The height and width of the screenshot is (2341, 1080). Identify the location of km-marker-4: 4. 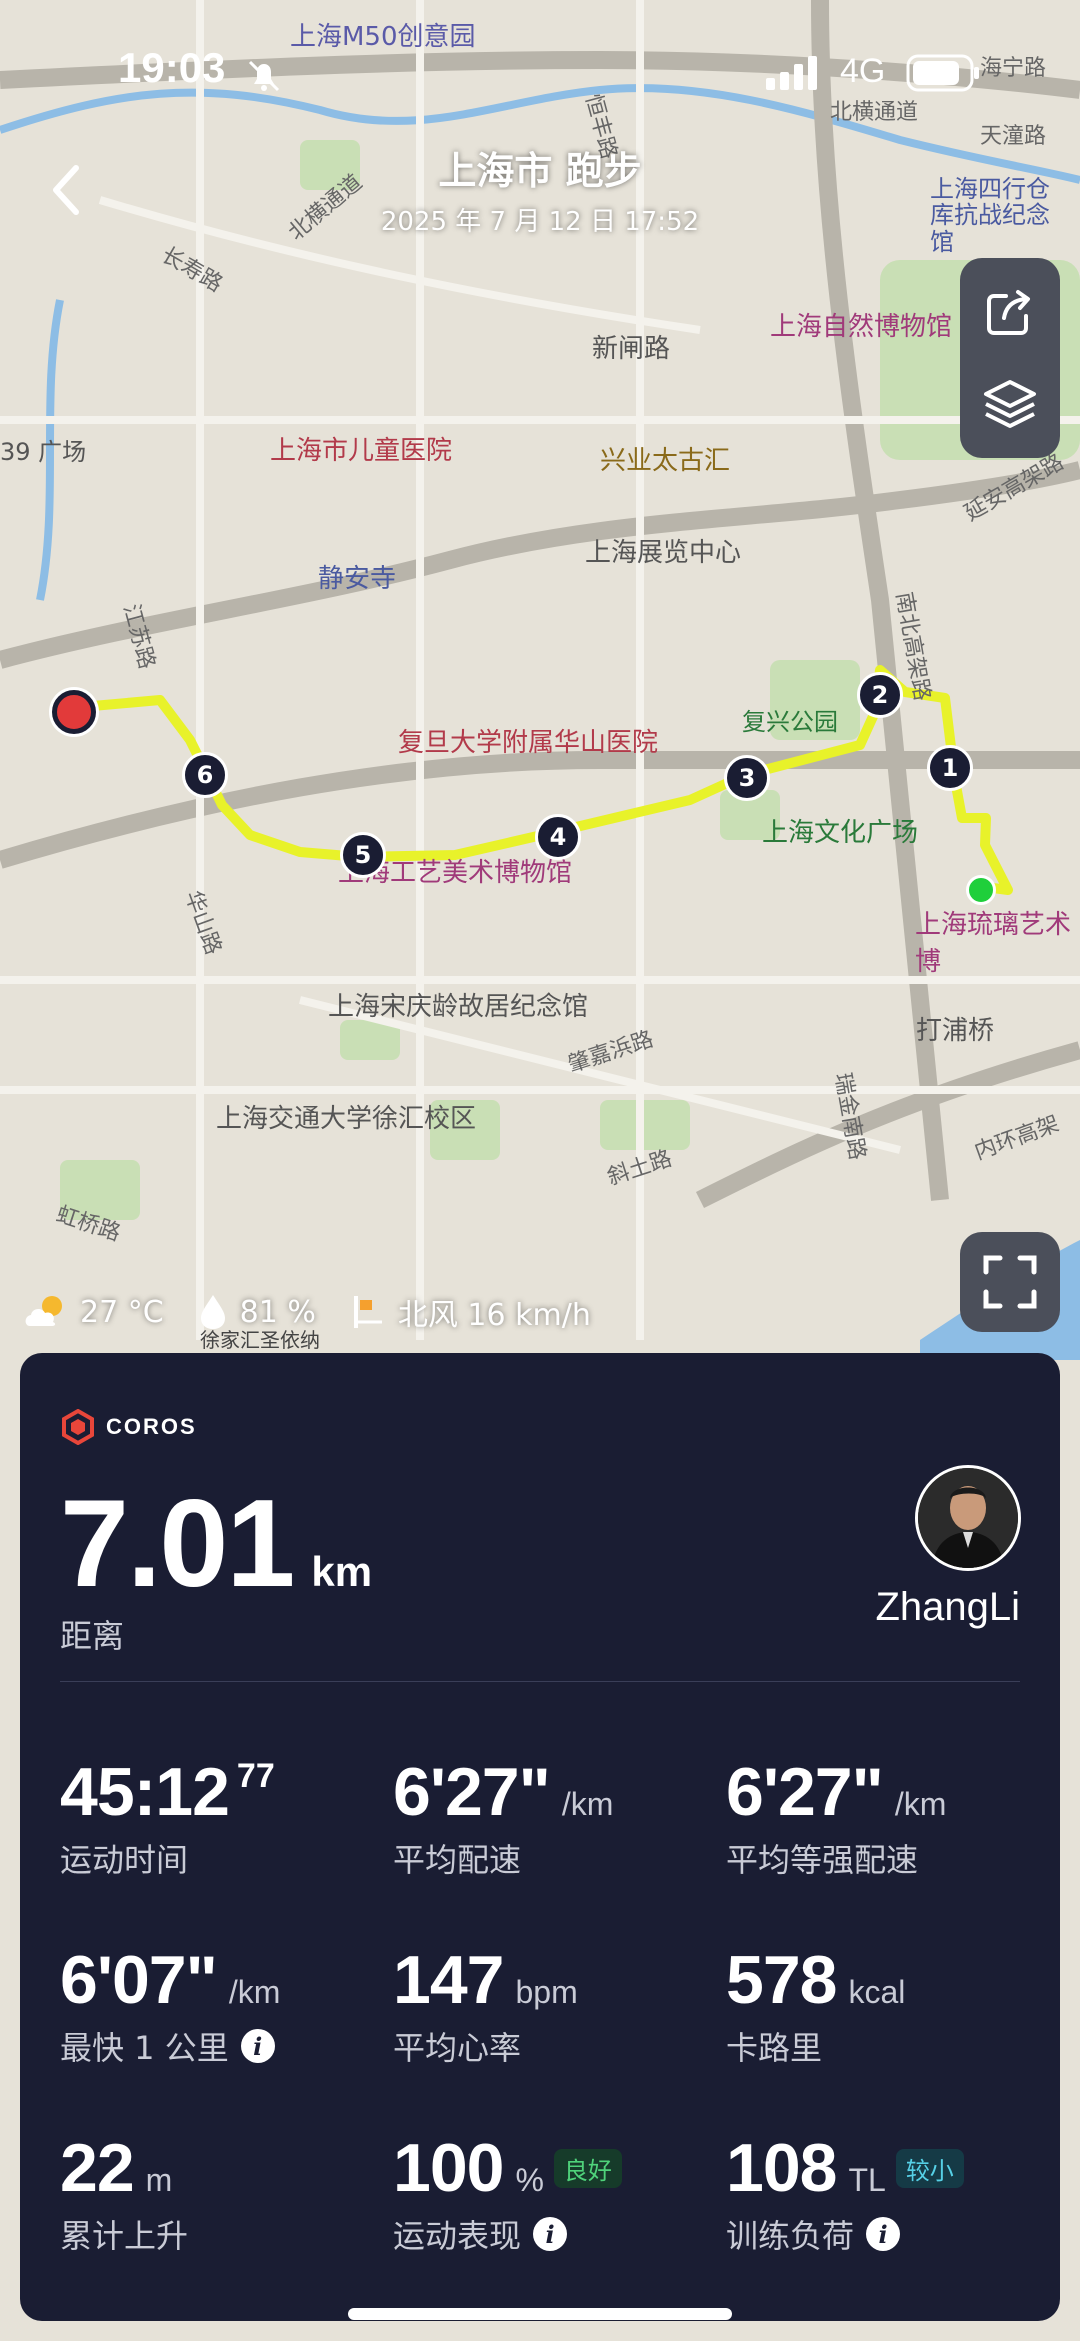
(558, 837).